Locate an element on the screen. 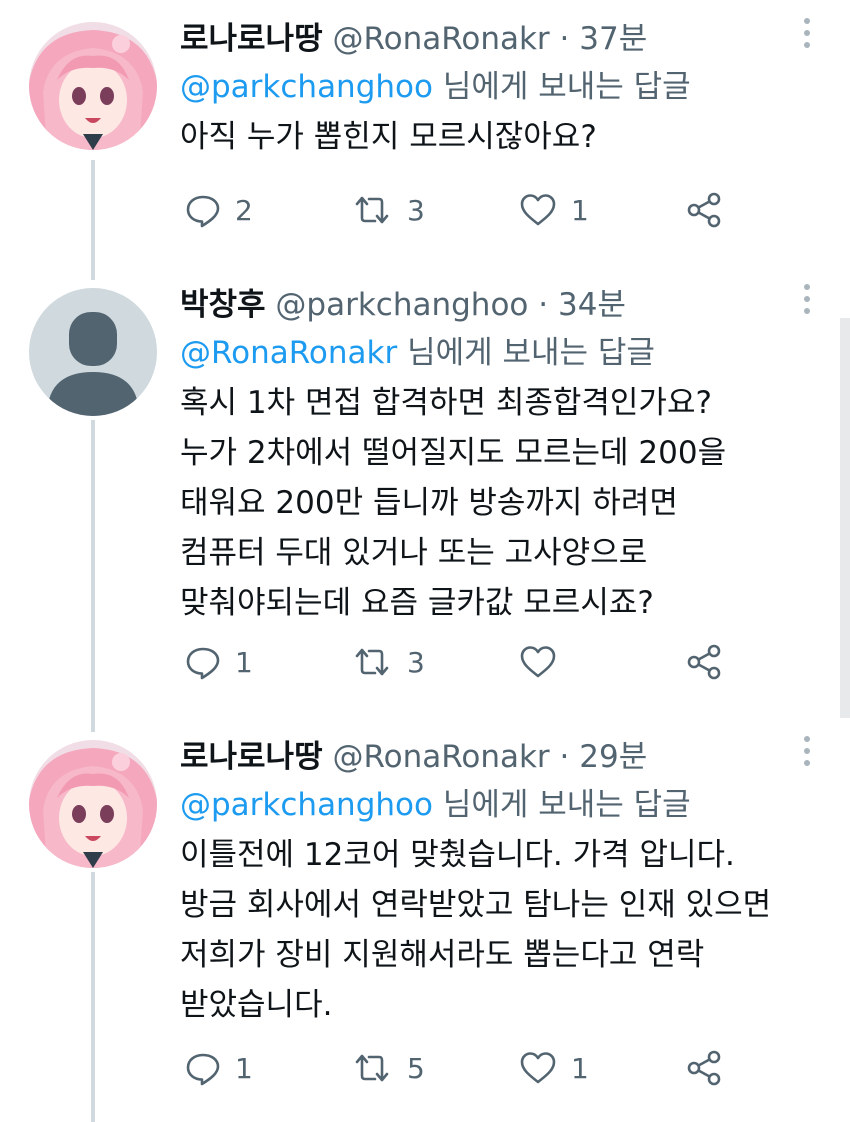  tweet-text-line: 저희가 장비 지원해서라도 뽑는다고 연락 is located at coordinates (442, 955).